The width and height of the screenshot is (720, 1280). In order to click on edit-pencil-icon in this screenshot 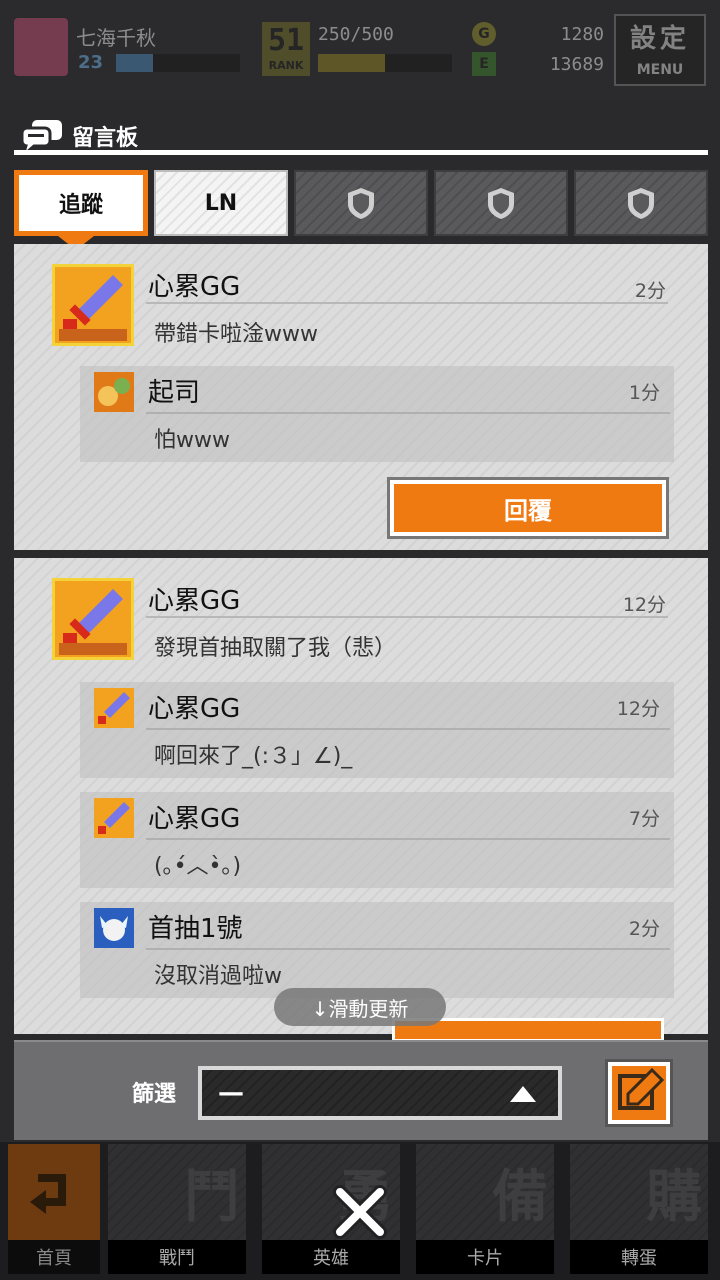, I will do `click(641, 1088)`.